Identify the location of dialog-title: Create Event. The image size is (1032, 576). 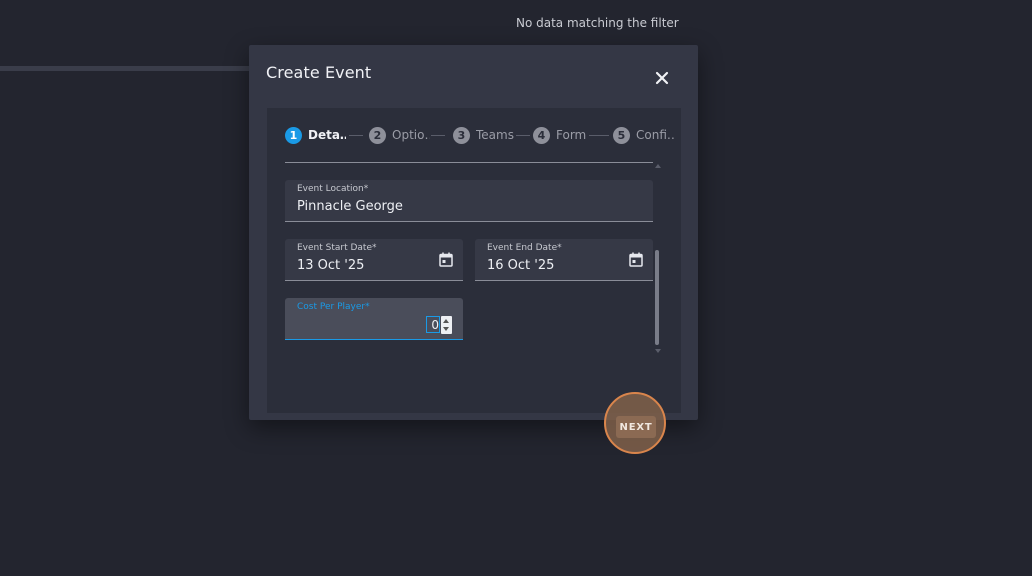
(319, 72).